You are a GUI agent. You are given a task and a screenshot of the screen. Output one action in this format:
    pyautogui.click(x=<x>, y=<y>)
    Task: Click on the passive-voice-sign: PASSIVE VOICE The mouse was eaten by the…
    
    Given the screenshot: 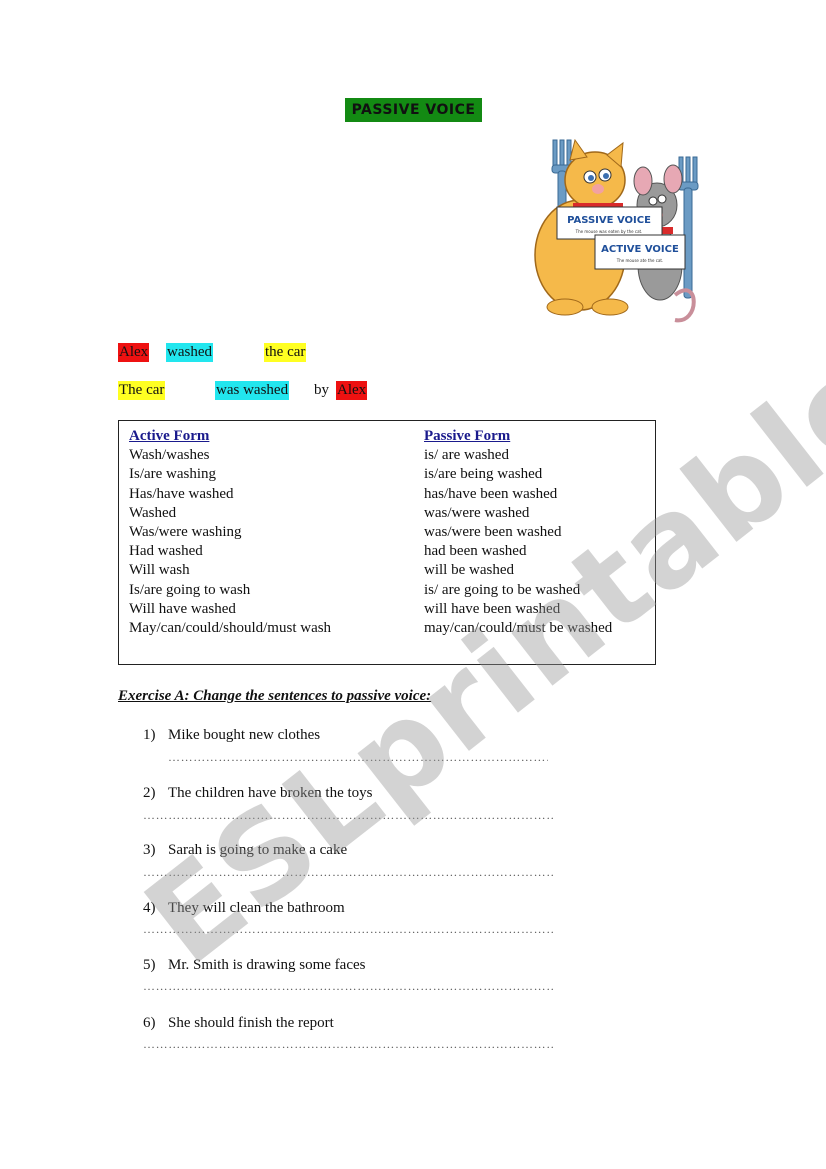 What is the action you would take?
    pyautogui.click(x=609, y=223)
    